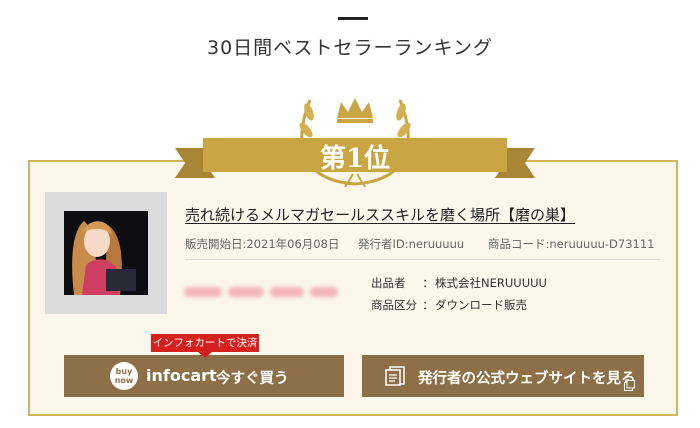 The height and width of the screenshot is (428, 700). I want to click on buy-now-button: buy now infocart 今すぐ買う, so click(204, 376).